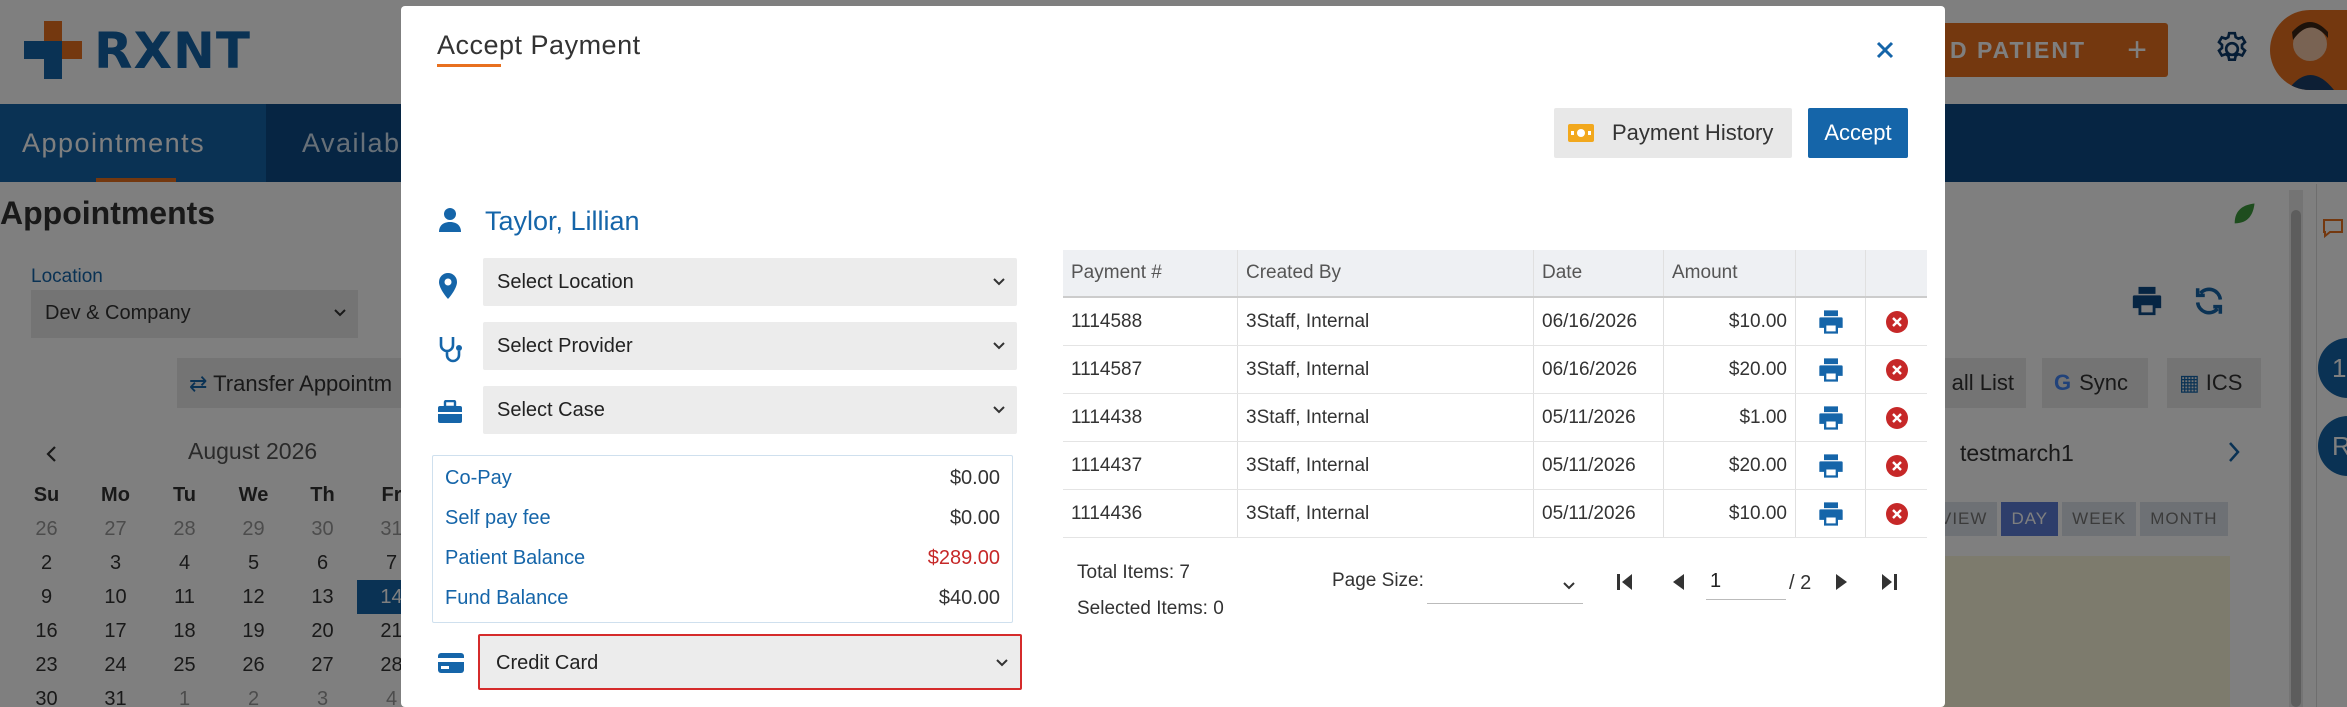 This screenshot has width=2347, height=707. Describe the element at coordinates (1150, 465) in the screenshot. I see `payment-number-cell: 1114437` at that location.